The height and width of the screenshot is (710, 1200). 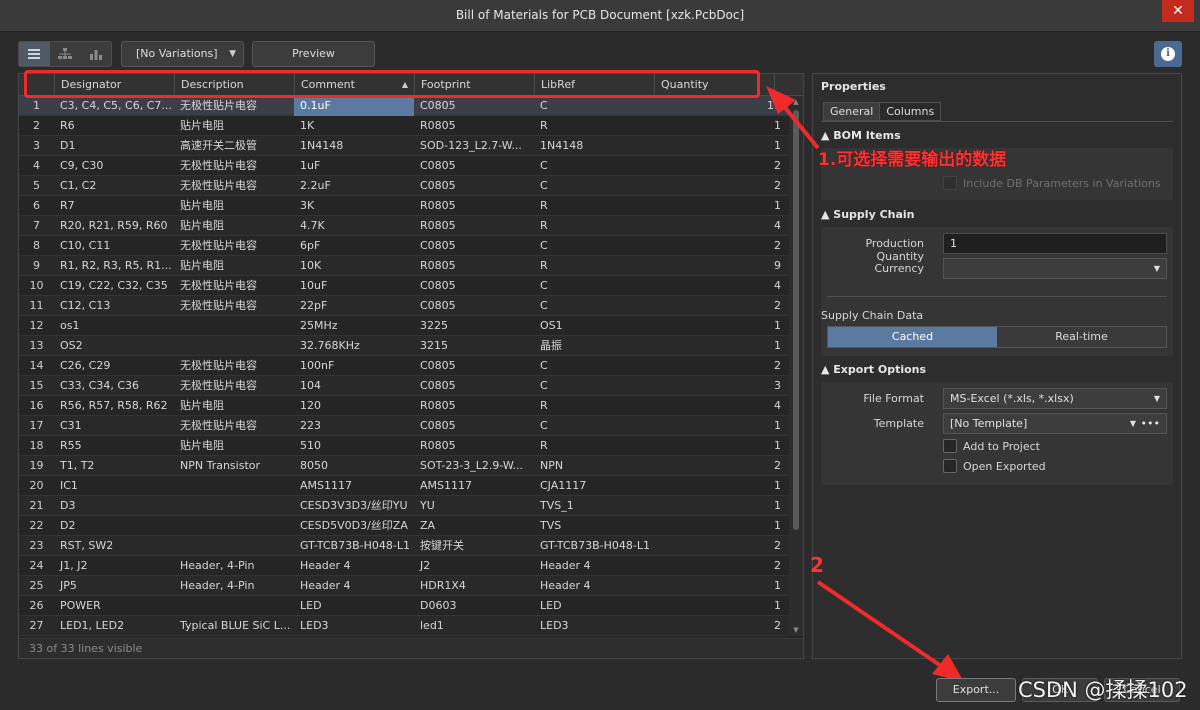 What do you see at coordinates (114, 626) in the screenshot?
I see `cell-designator: LED1, LED2` at bounding box center [114, 626].